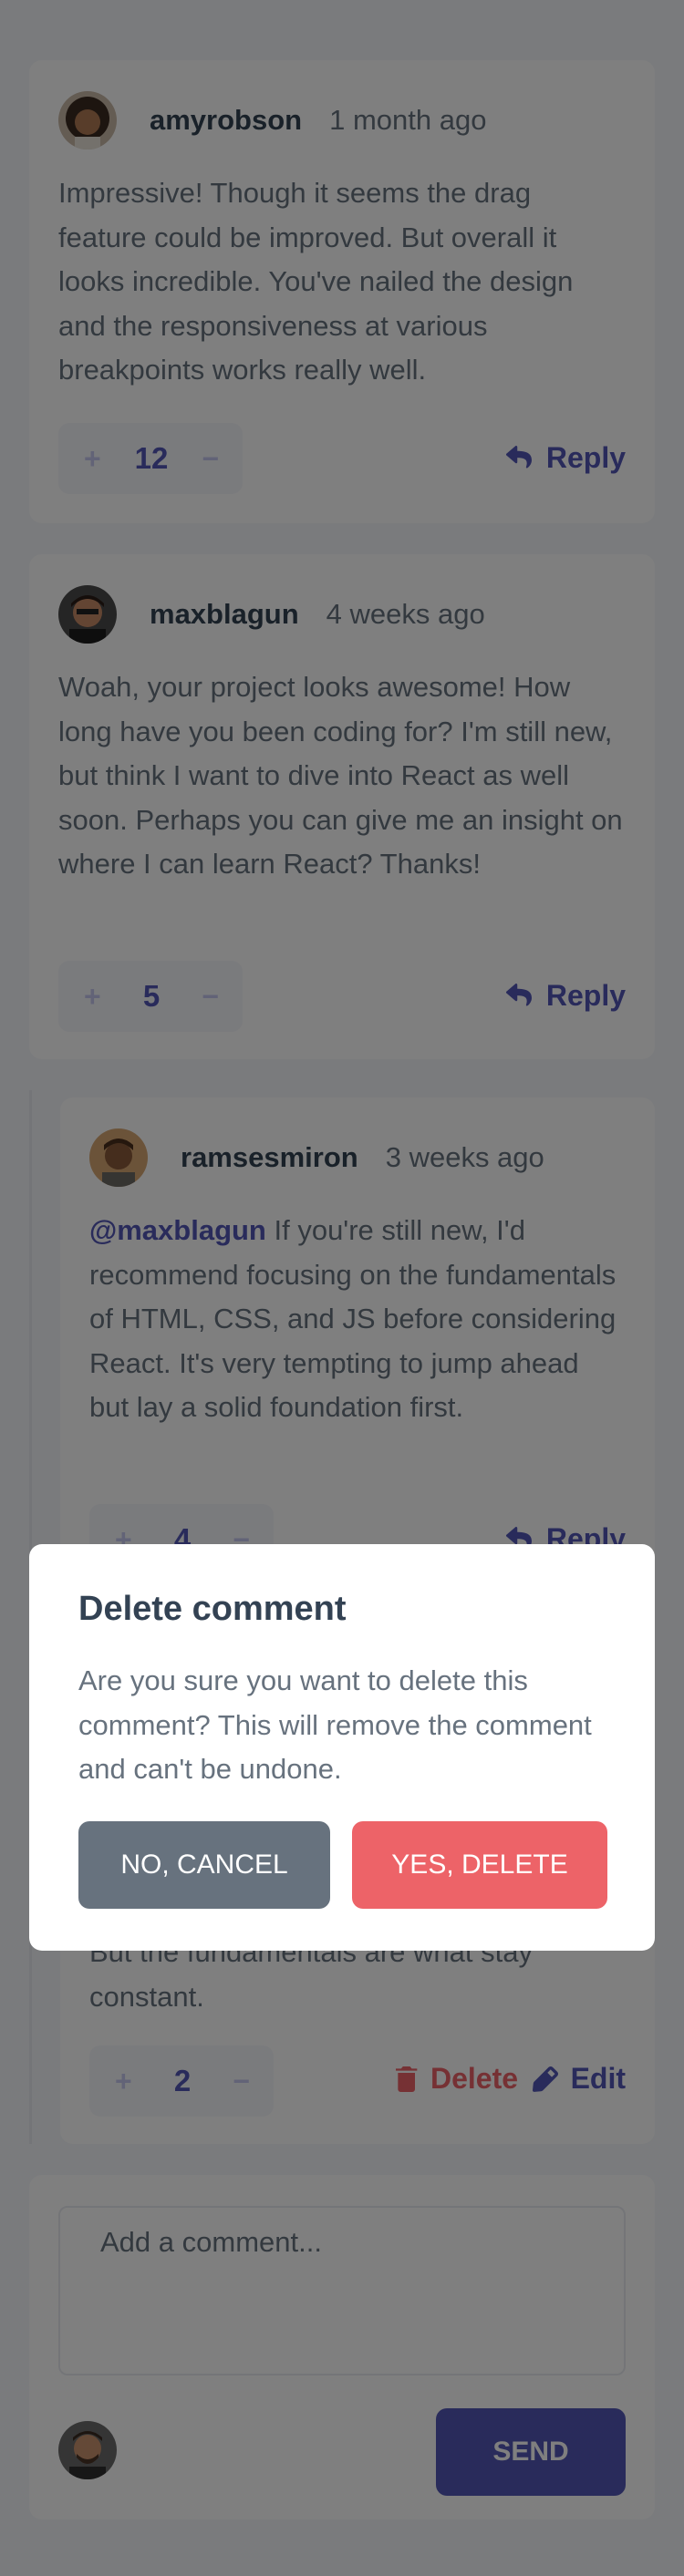  What do you see at coordinates (480, 1865) in the screenshot?
I see `confirm-delete-button: YES, DELETE` at bounding box center [480, 1865].